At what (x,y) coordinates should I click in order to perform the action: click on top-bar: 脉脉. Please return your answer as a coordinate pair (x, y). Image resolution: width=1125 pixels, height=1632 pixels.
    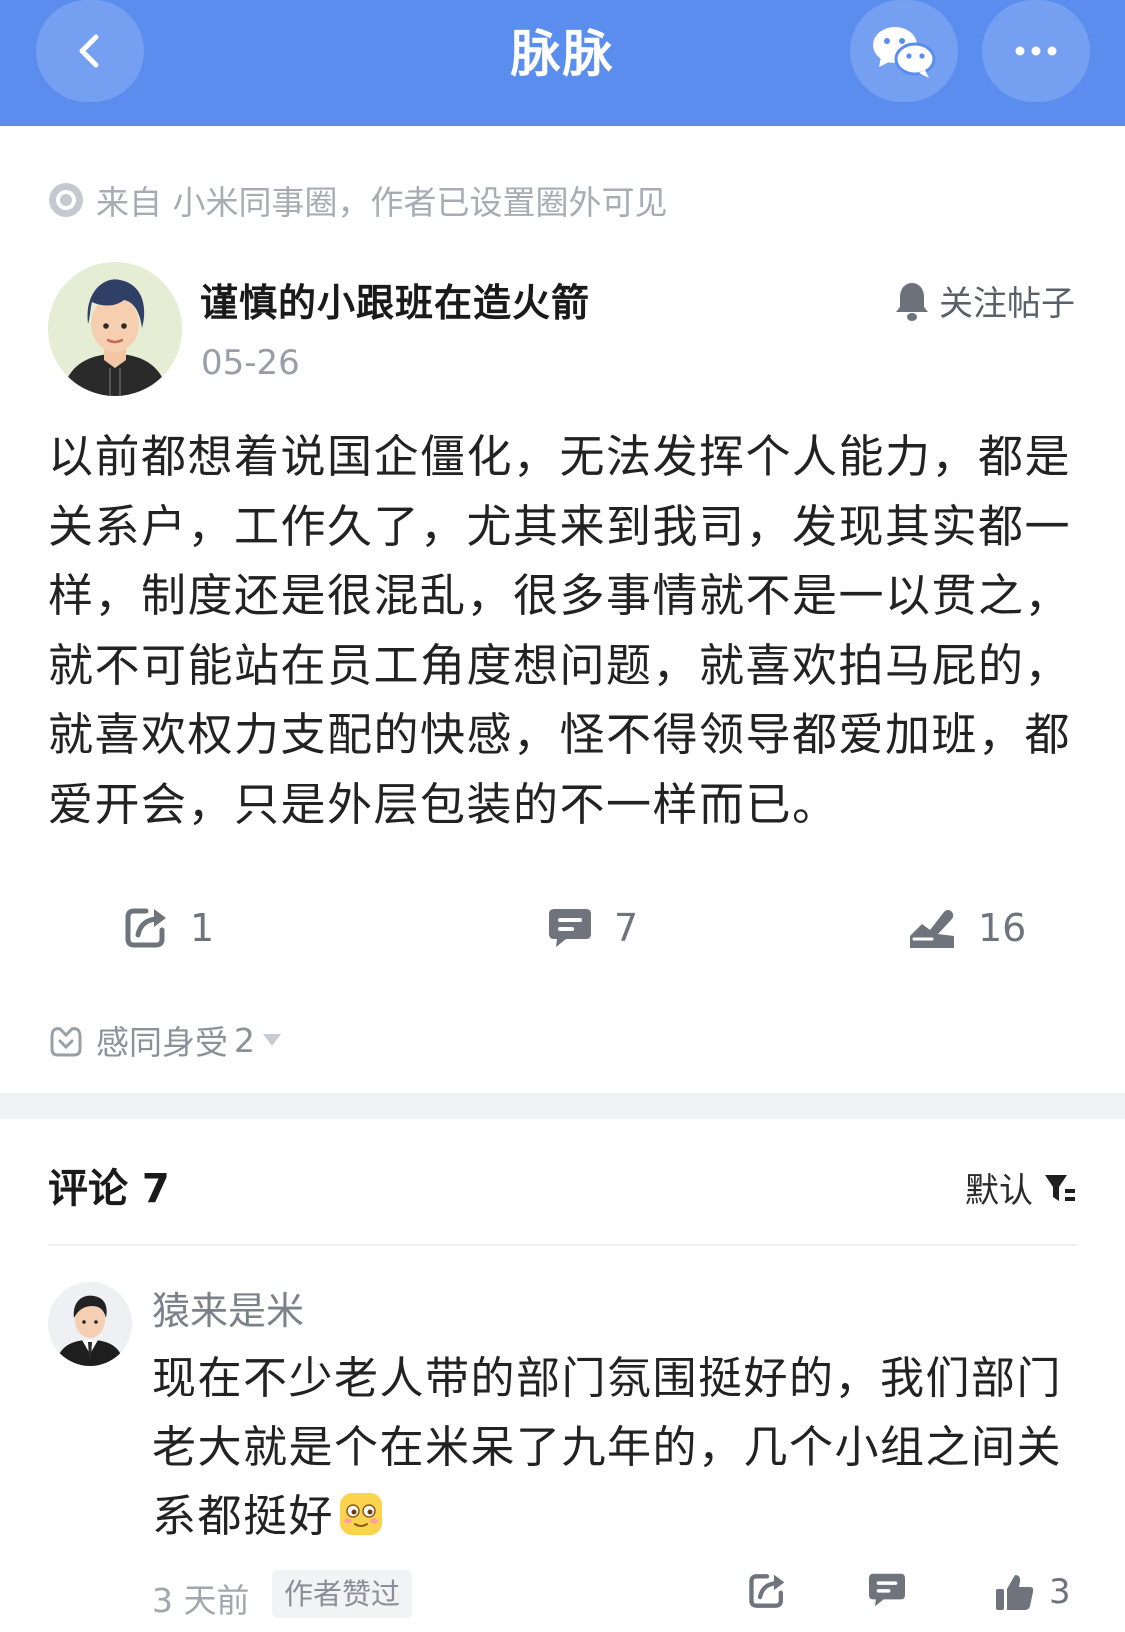
    Looking at the image, I should click on (562, 63).